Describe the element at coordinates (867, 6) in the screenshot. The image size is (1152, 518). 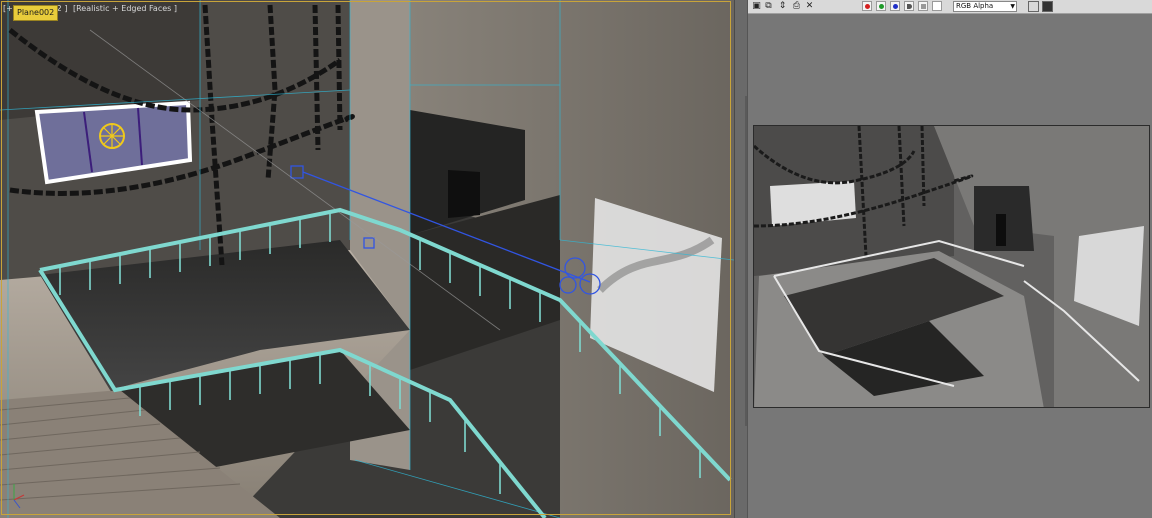
I see `red-channel-toggle` at that location.